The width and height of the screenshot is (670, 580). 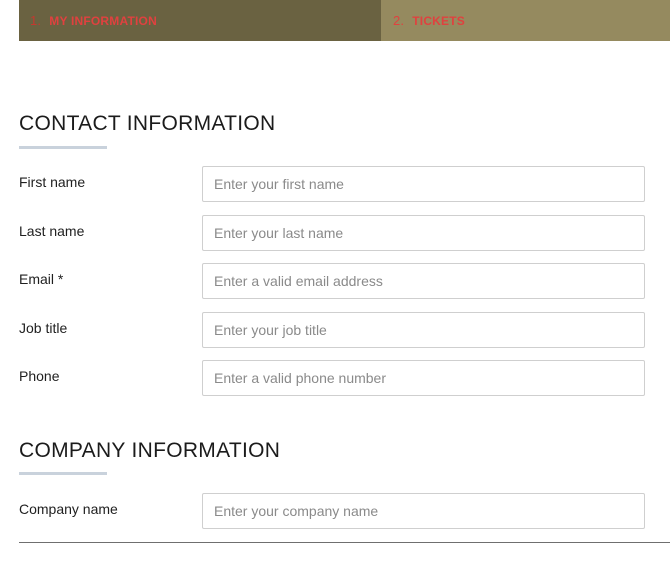 What do you see at coordinates (103, 20) in the screenshot?
I see `step-label: MY INFORMATION` at bounding box center [103, 20].